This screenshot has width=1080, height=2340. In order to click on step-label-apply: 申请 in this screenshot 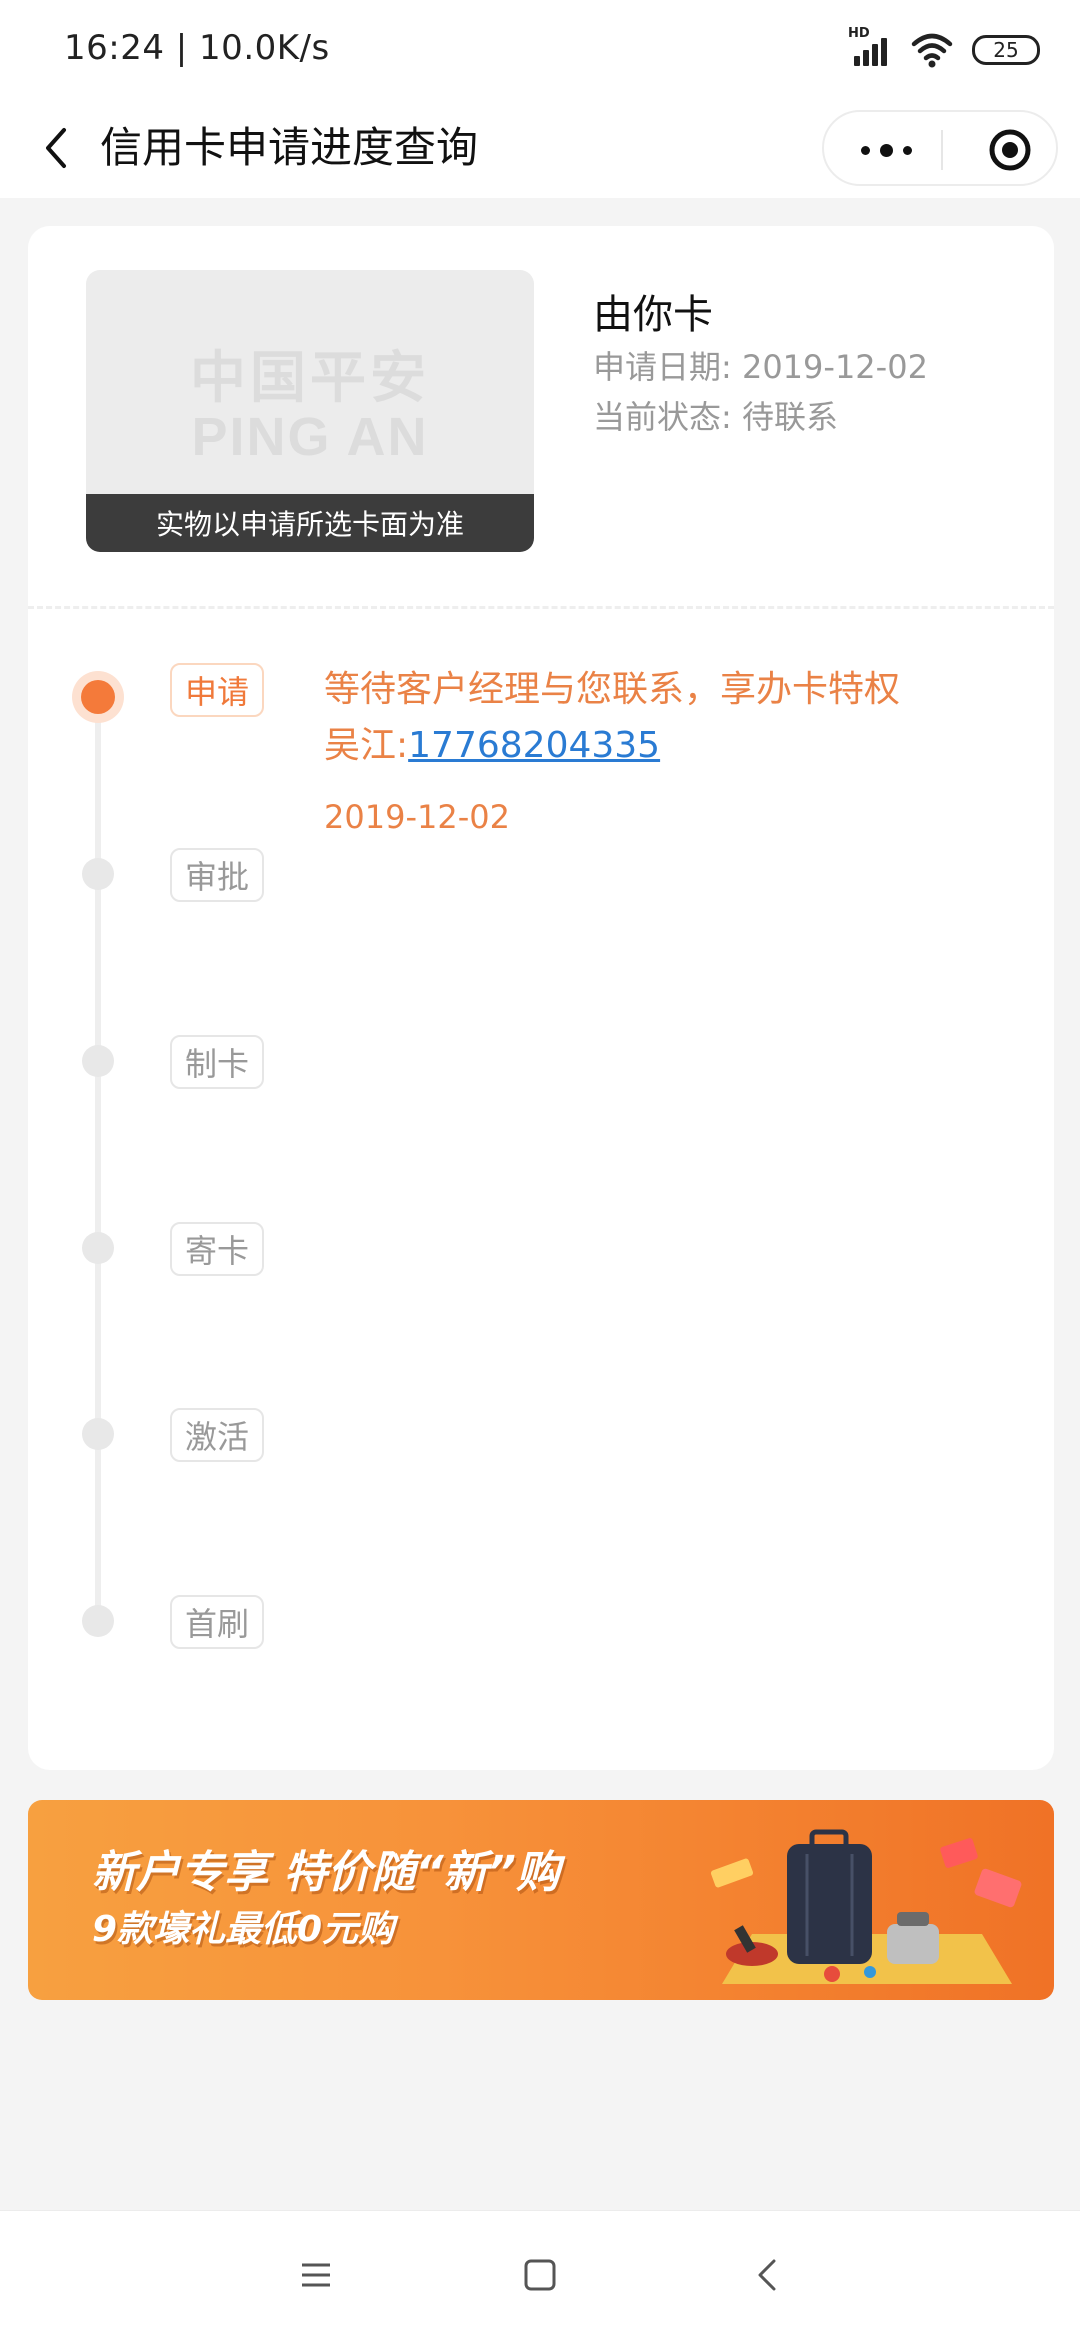, I will do `click(217, 690)`.